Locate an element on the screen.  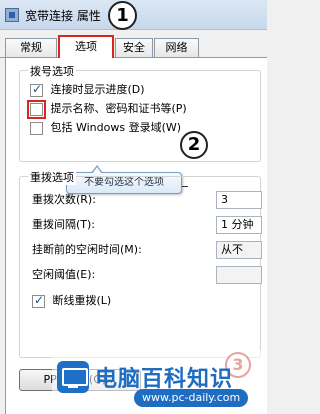
redial-on-disconnect-label: 断线重拨(L) is located at coordinates (82, 300).